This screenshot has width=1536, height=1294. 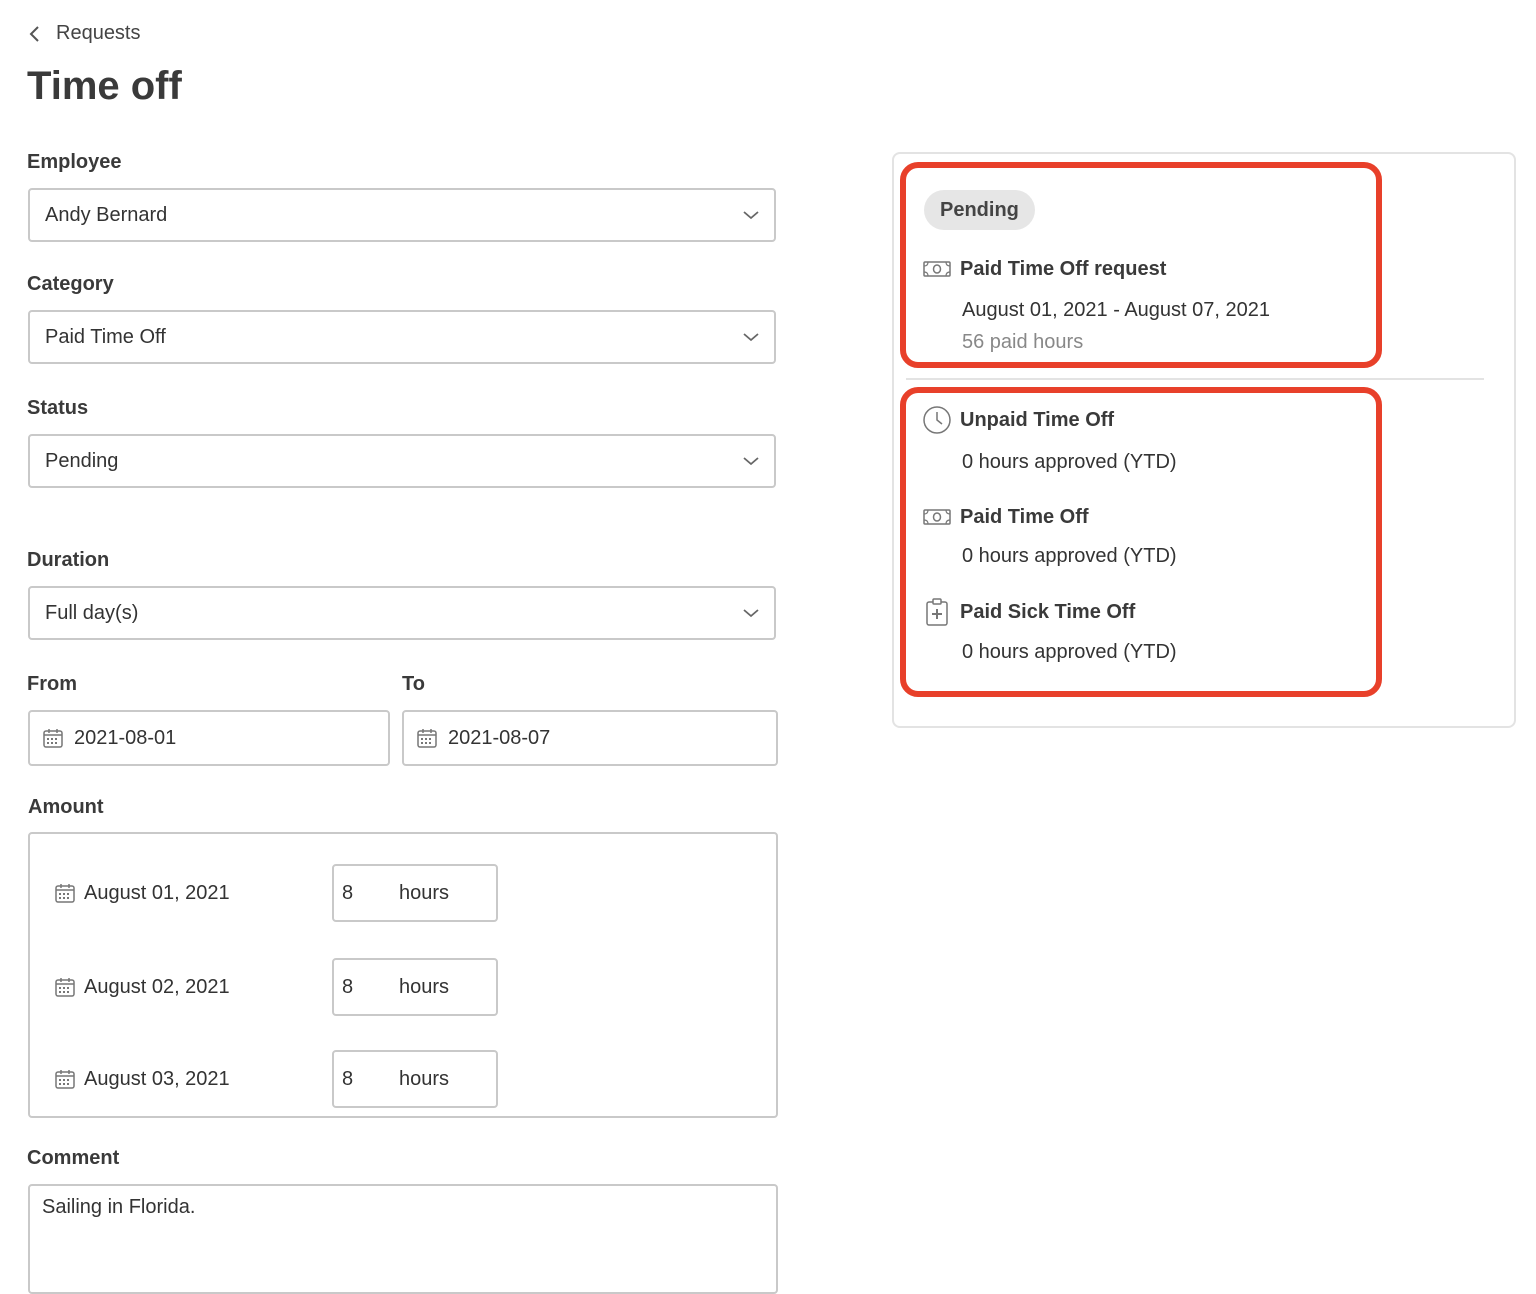 I want to click on employee-value: Andy Bernard, so click(x=106, y=214).